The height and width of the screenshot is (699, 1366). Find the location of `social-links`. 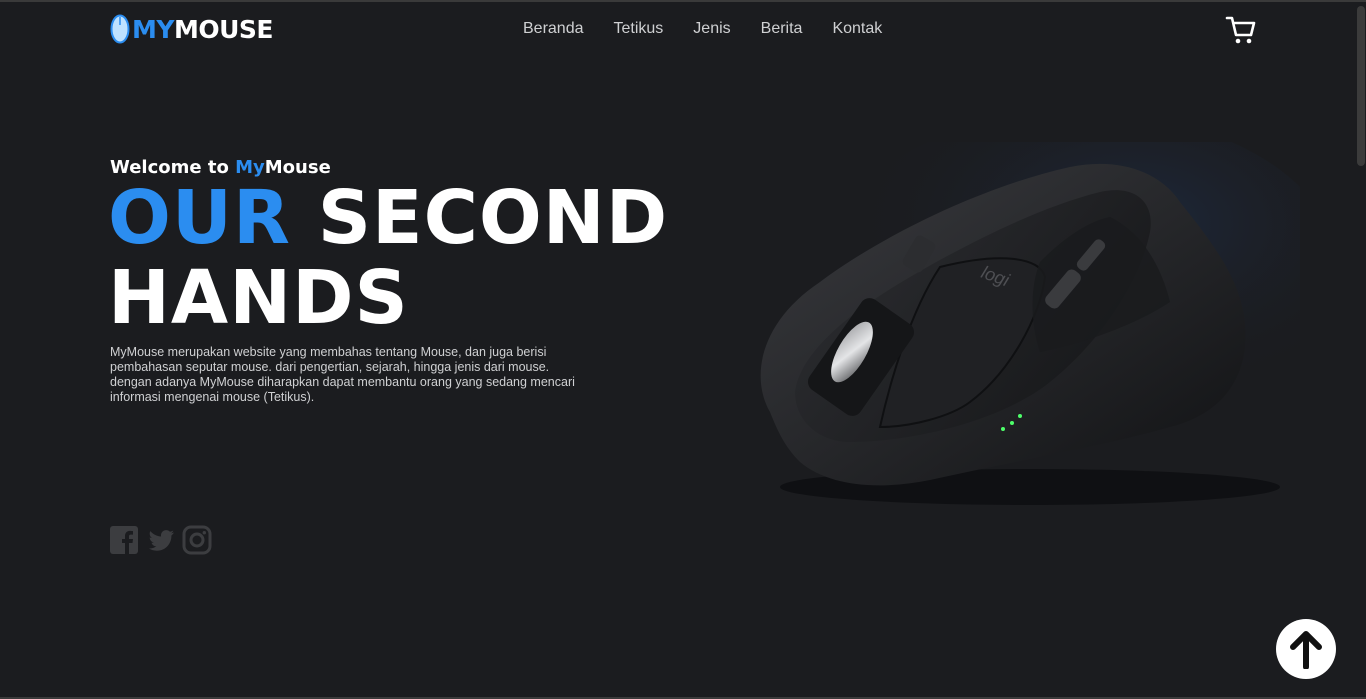

social-links is located at coordinates (161, 540).